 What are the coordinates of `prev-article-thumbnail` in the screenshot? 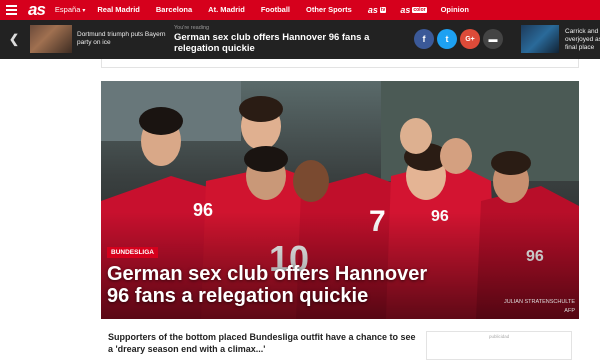 It's located at (51, 39).